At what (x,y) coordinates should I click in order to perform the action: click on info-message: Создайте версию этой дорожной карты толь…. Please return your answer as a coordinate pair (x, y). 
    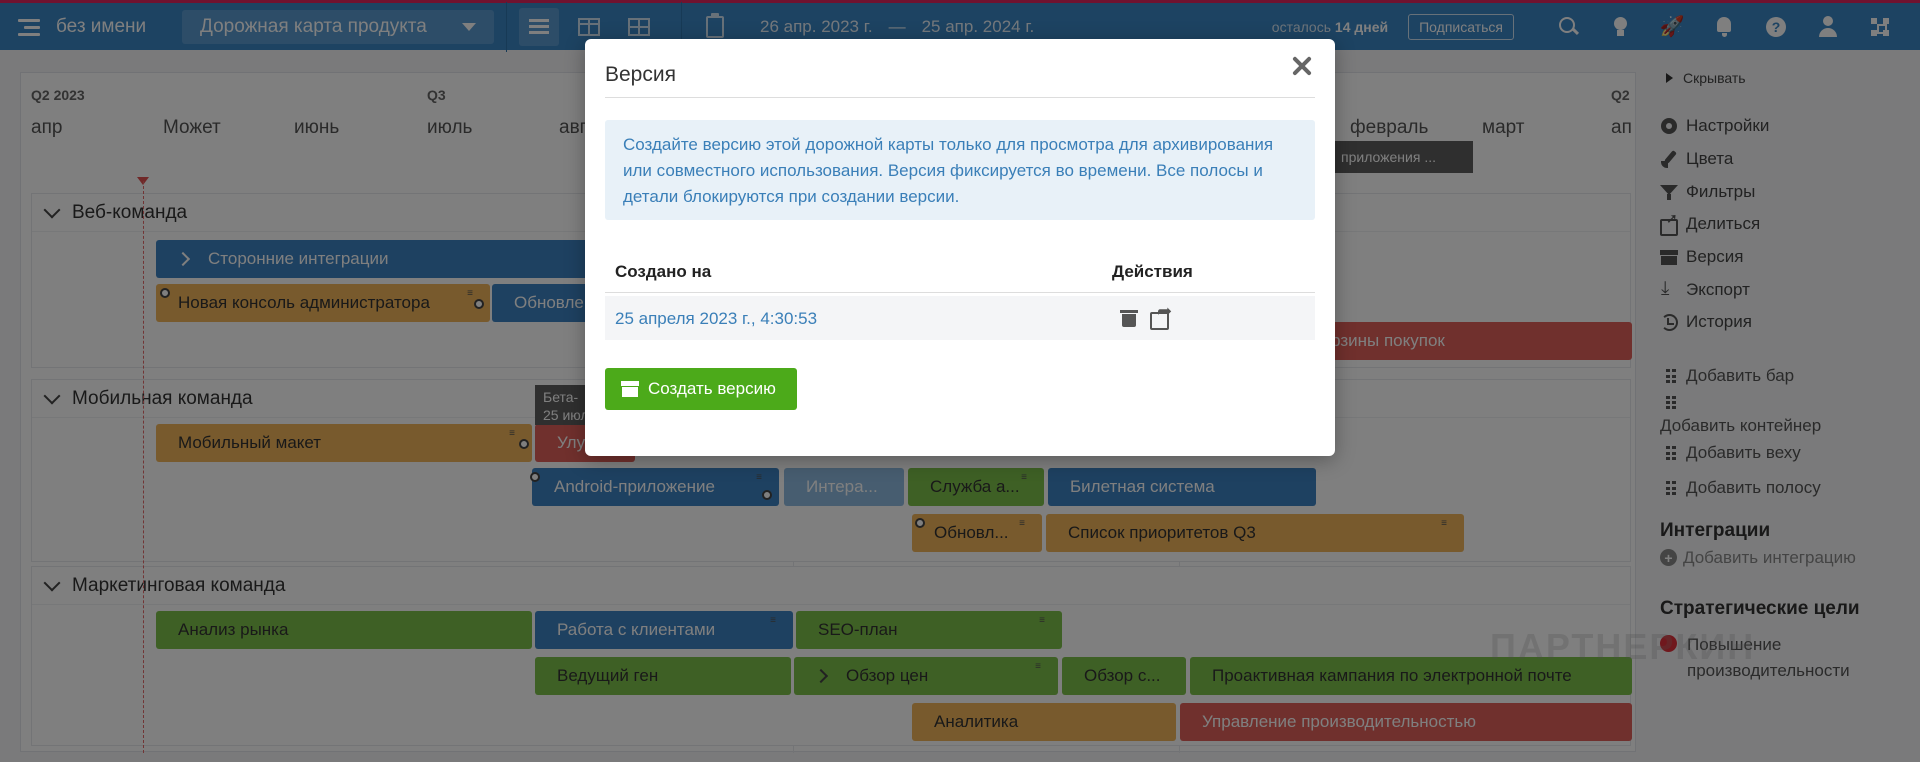
    Looking at the image, I should click on (960, 170).